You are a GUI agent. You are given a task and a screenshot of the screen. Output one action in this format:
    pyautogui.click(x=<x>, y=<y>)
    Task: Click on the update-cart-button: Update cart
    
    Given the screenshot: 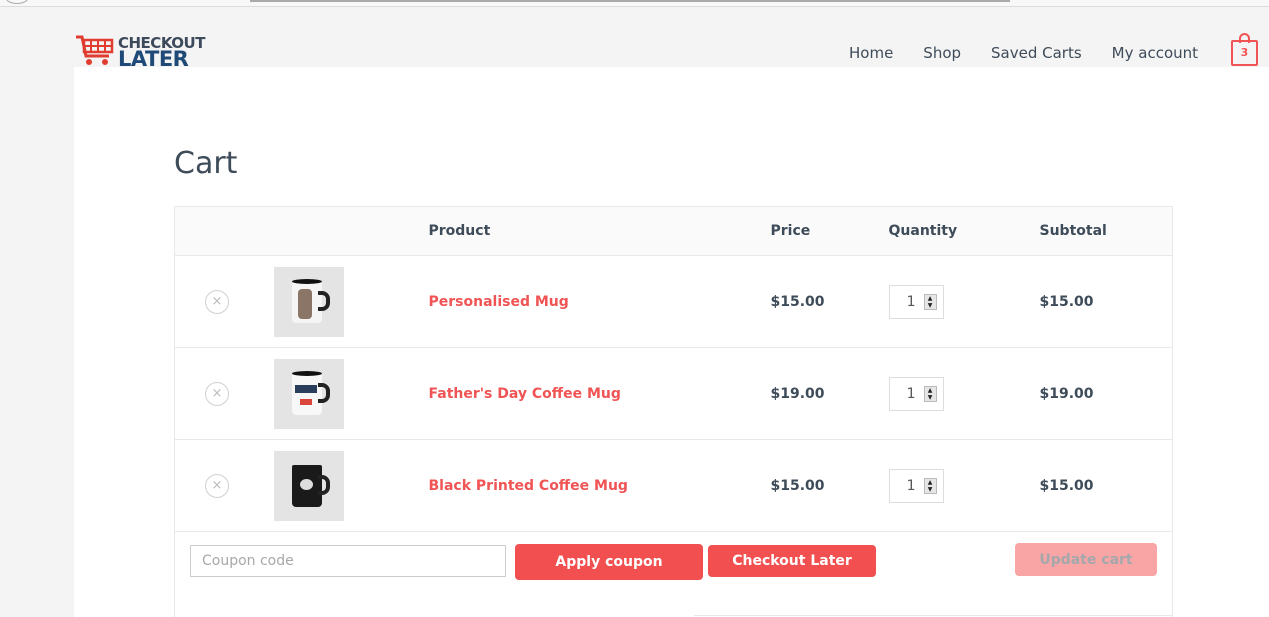 What is the action you would take?
    pyautogui.click(x=1086, y=559)
    